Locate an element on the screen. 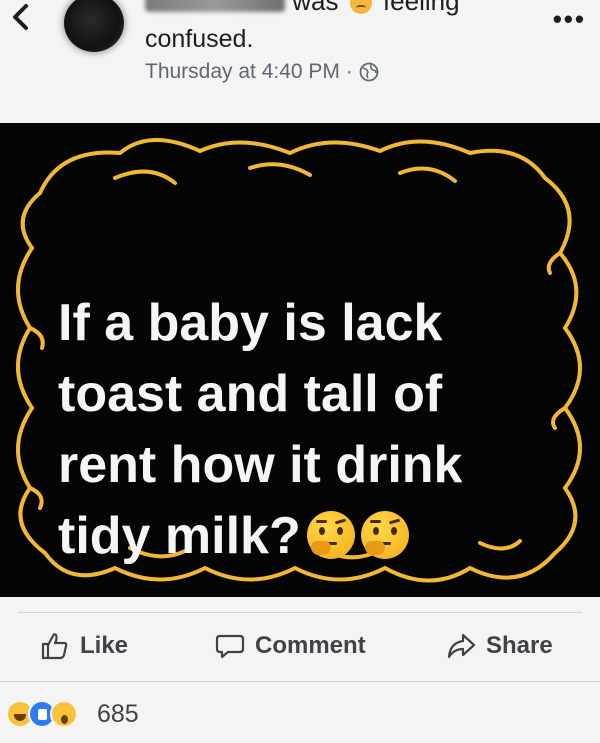  author-avatar is located at coordinates (94, 26).